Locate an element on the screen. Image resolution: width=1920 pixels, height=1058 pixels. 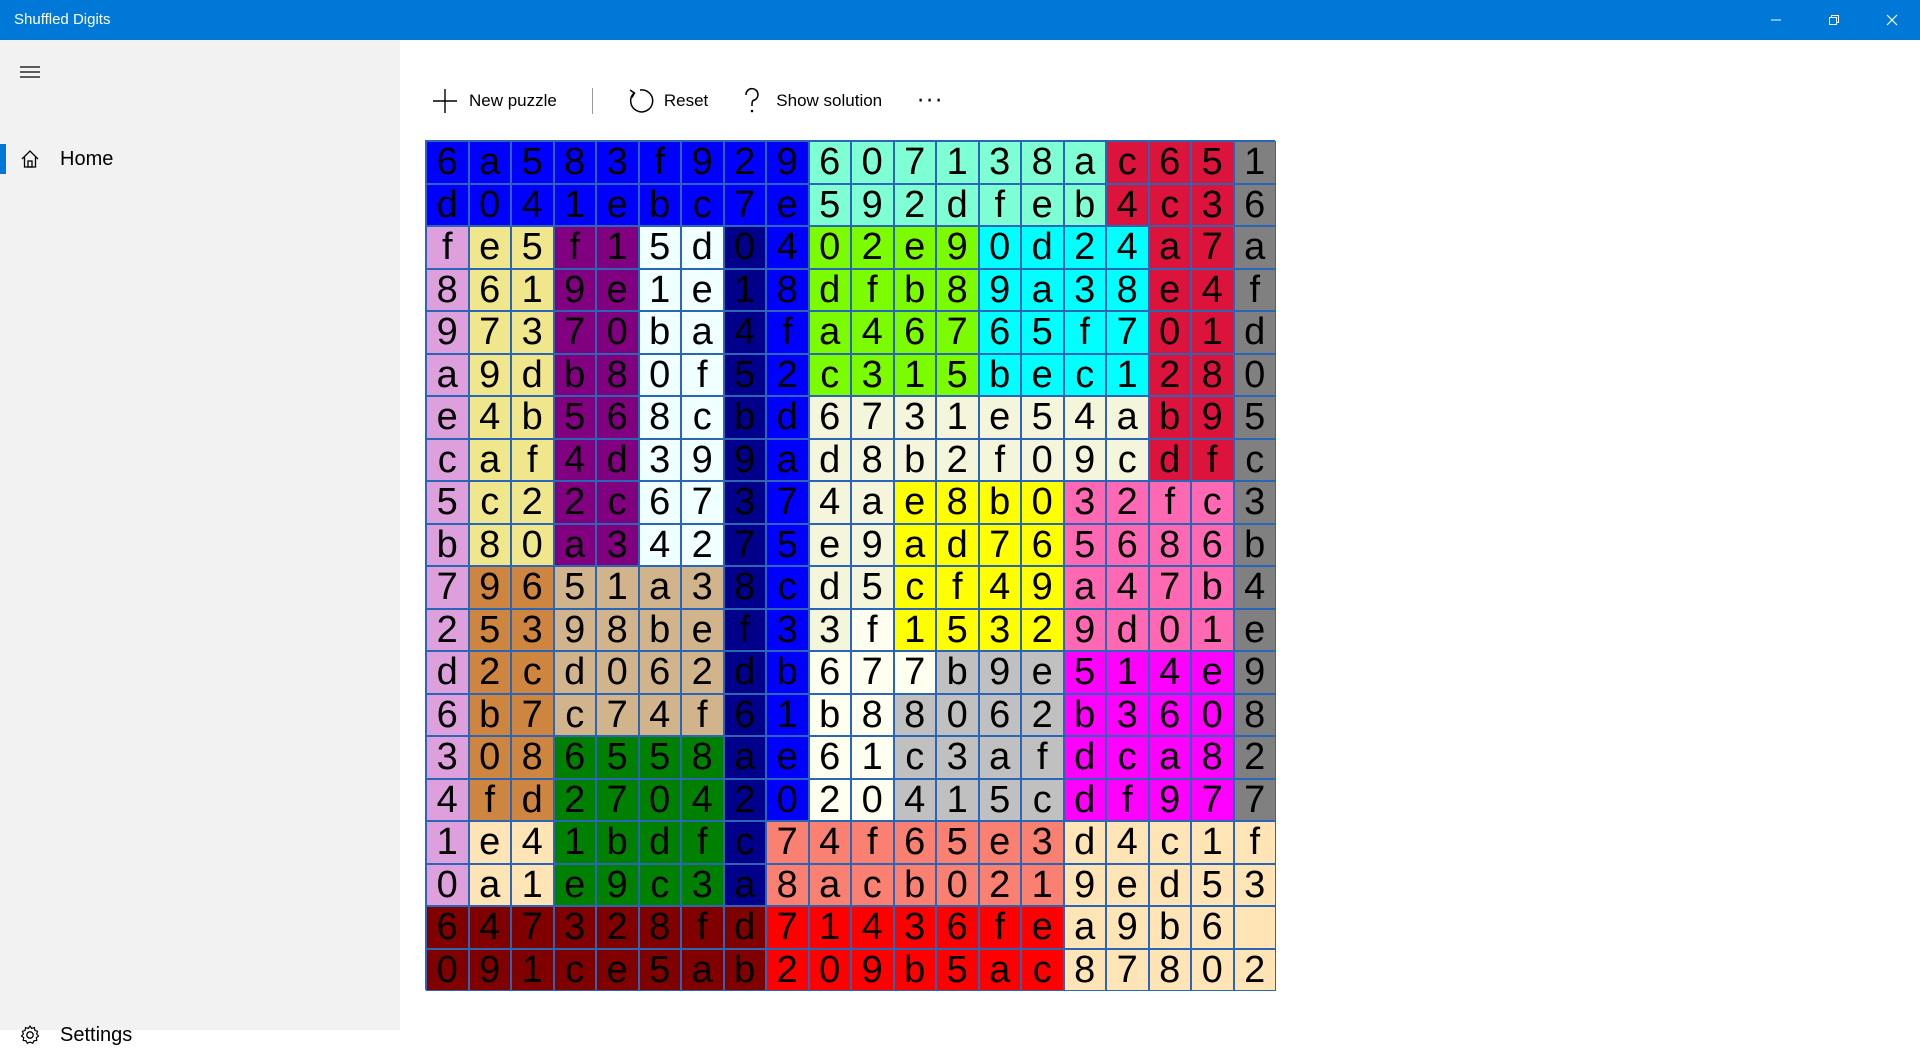
reset-button: Reset is located at coordinates (666, 101).